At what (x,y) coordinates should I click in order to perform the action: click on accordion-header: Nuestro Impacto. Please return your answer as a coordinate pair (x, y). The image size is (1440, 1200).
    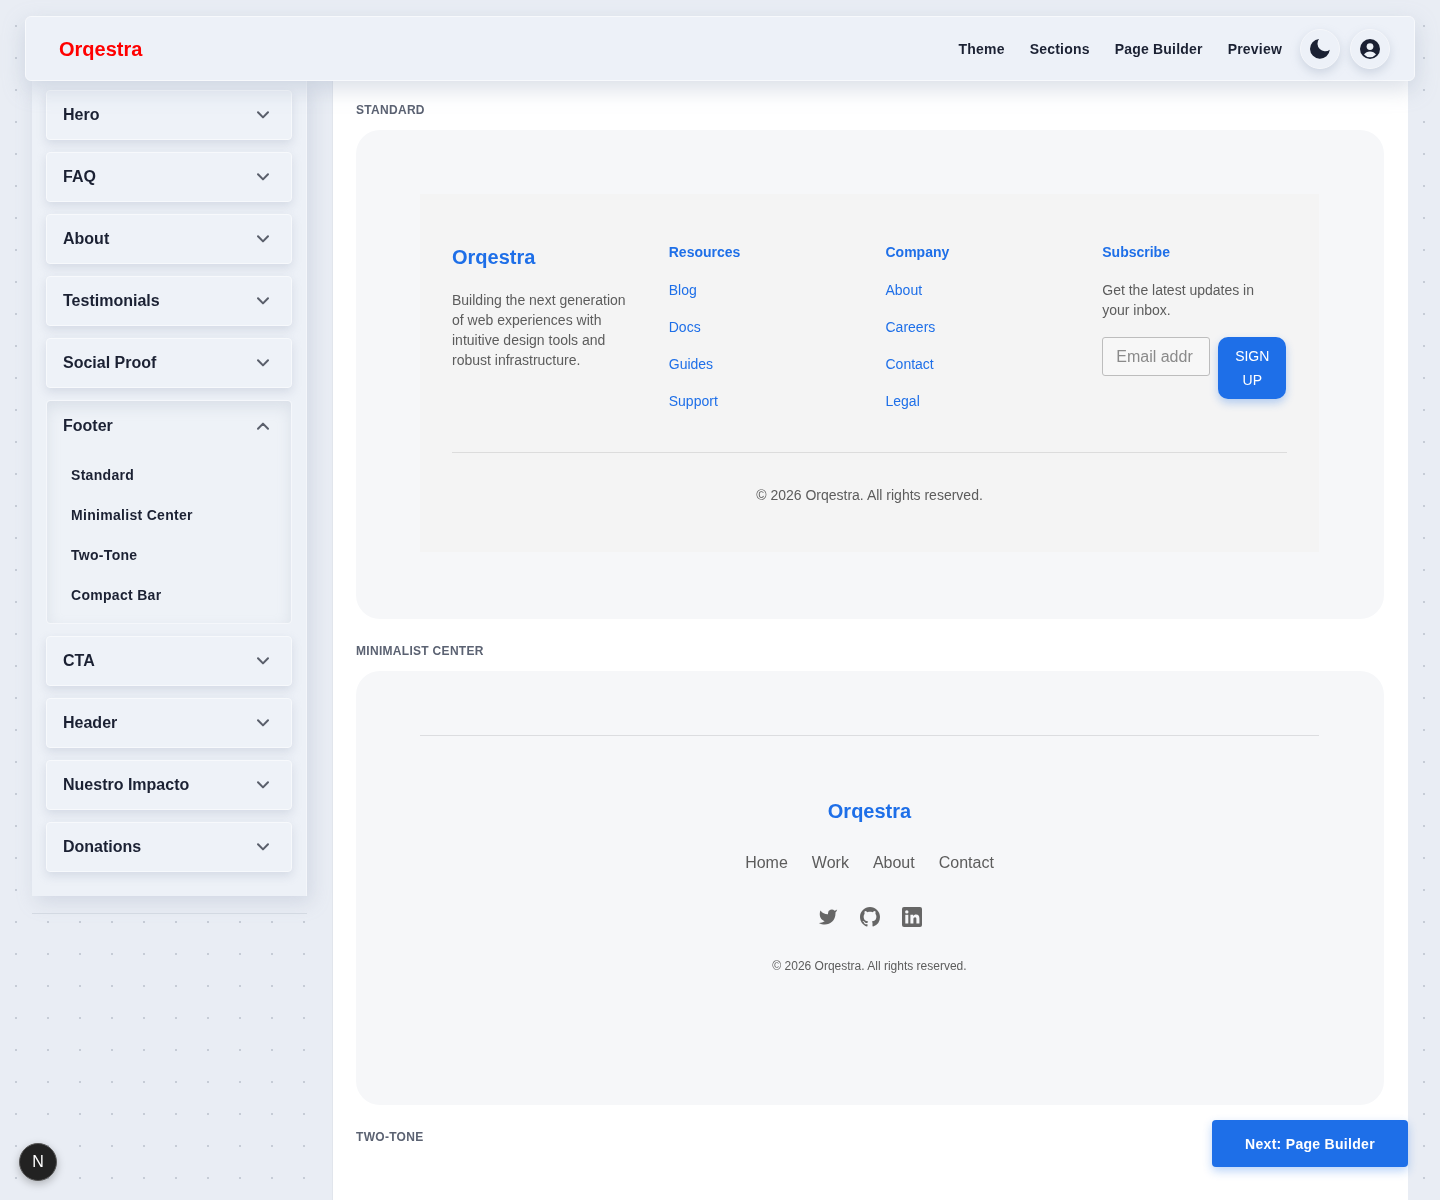
    Looking at the image, I should click on (169, 785).